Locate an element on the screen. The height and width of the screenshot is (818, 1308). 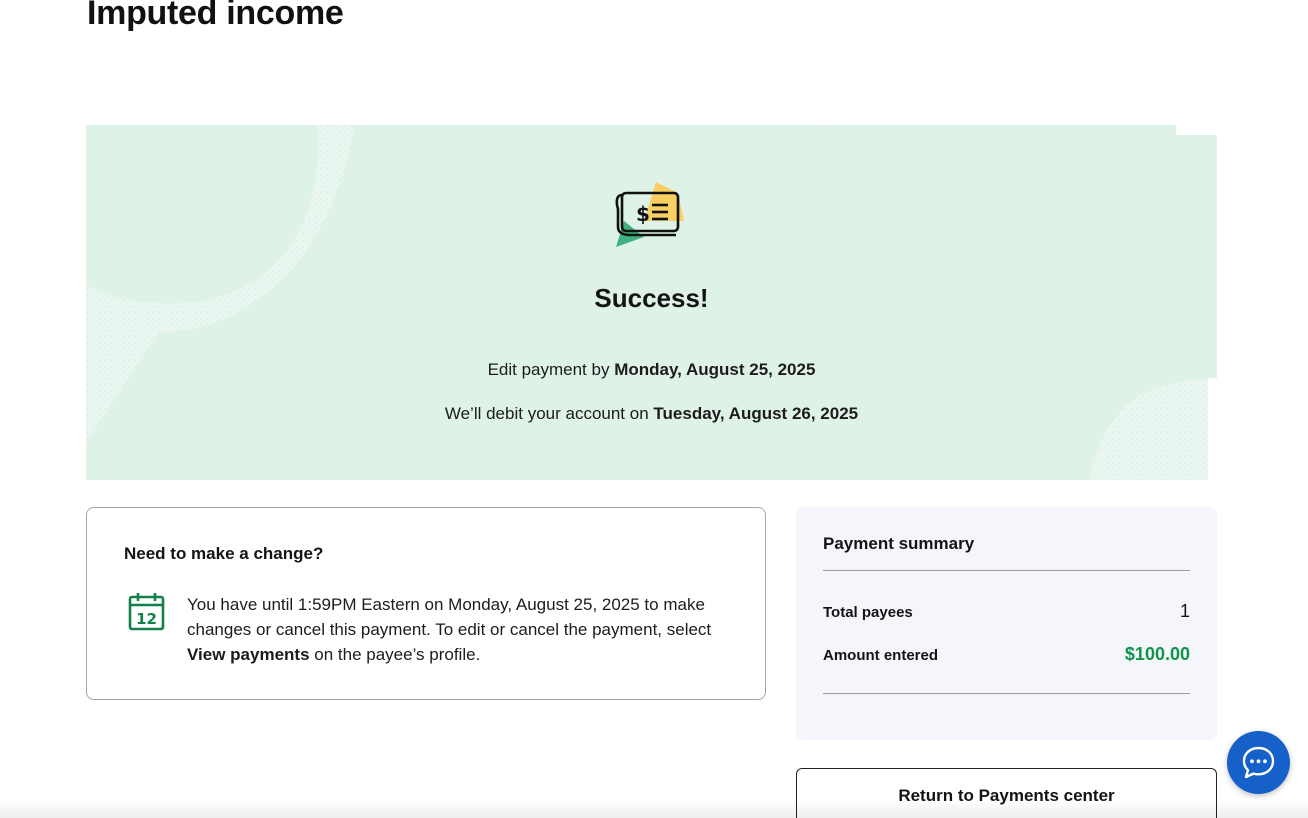
amount-entered-label: Amount entered is located at coordinates (881, 655).